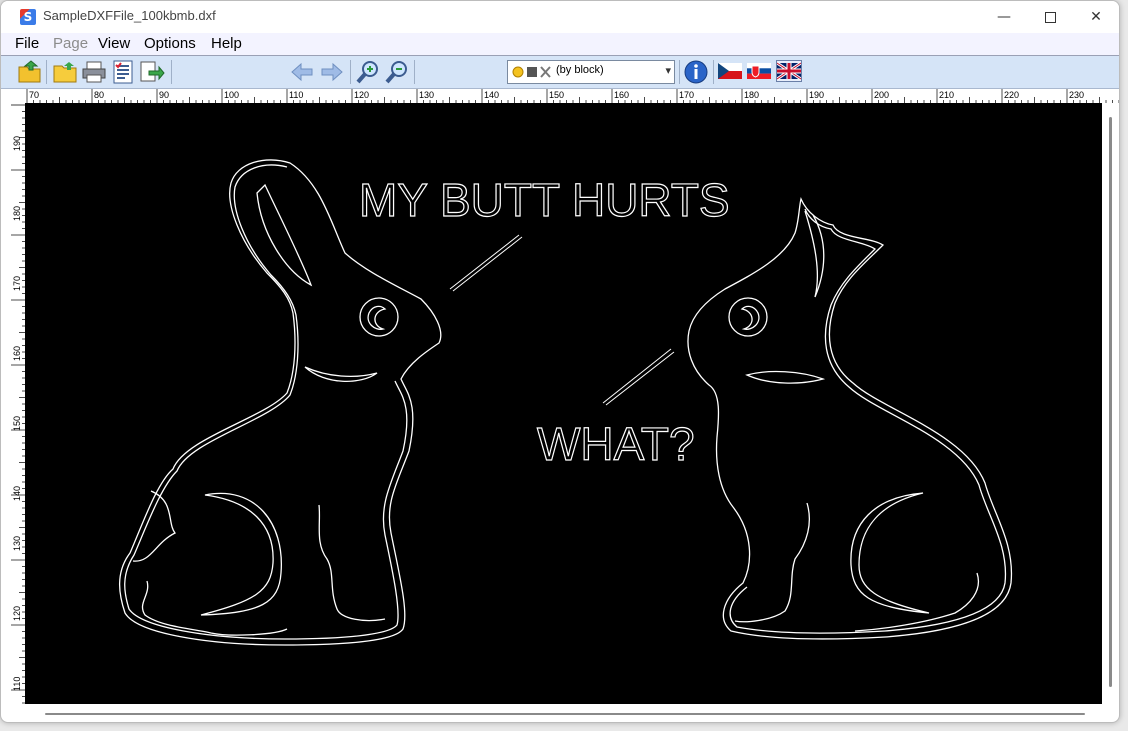  I want to click on layer-select-value: (by block), so click(580, 70).